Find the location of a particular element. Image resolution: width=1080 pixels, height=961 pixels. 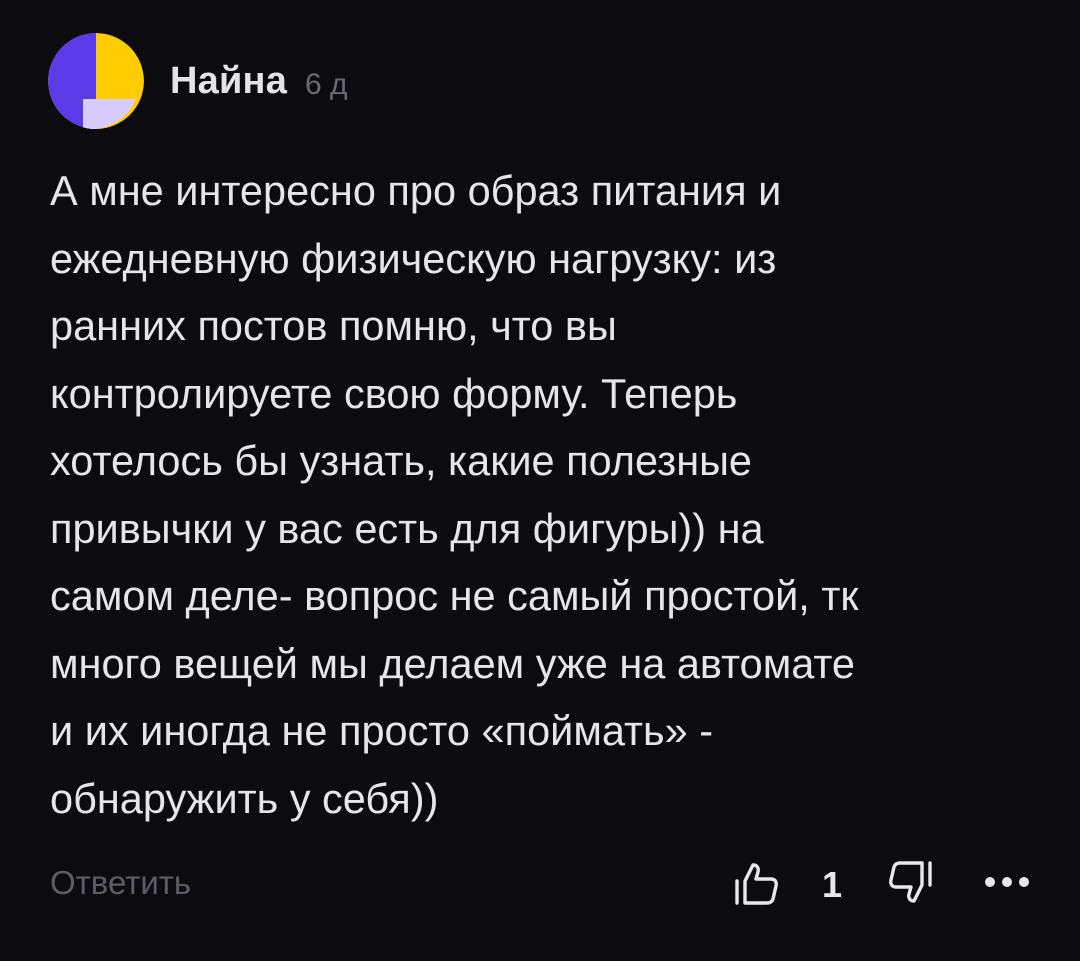

likes-count: 1 is located at coordinates (832, 884).